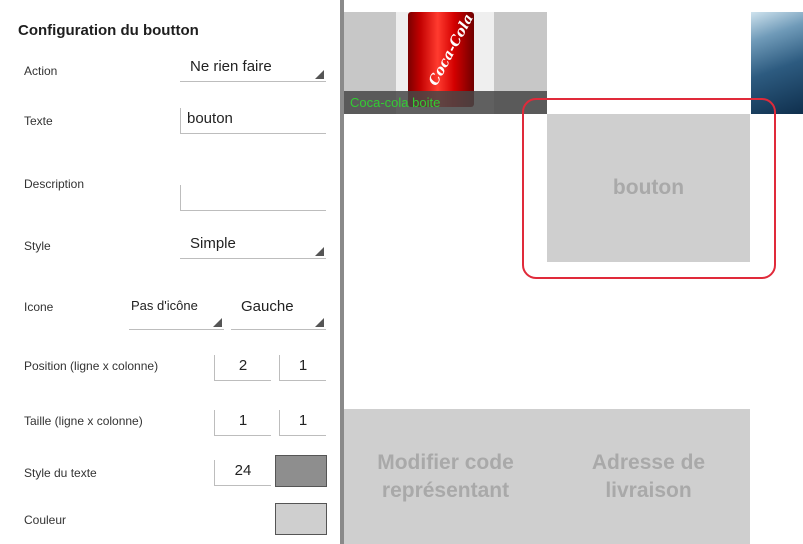 This screenshot has width=803, height=544. I want to click on icone-select: Pas d'icône, so click(176, 313).